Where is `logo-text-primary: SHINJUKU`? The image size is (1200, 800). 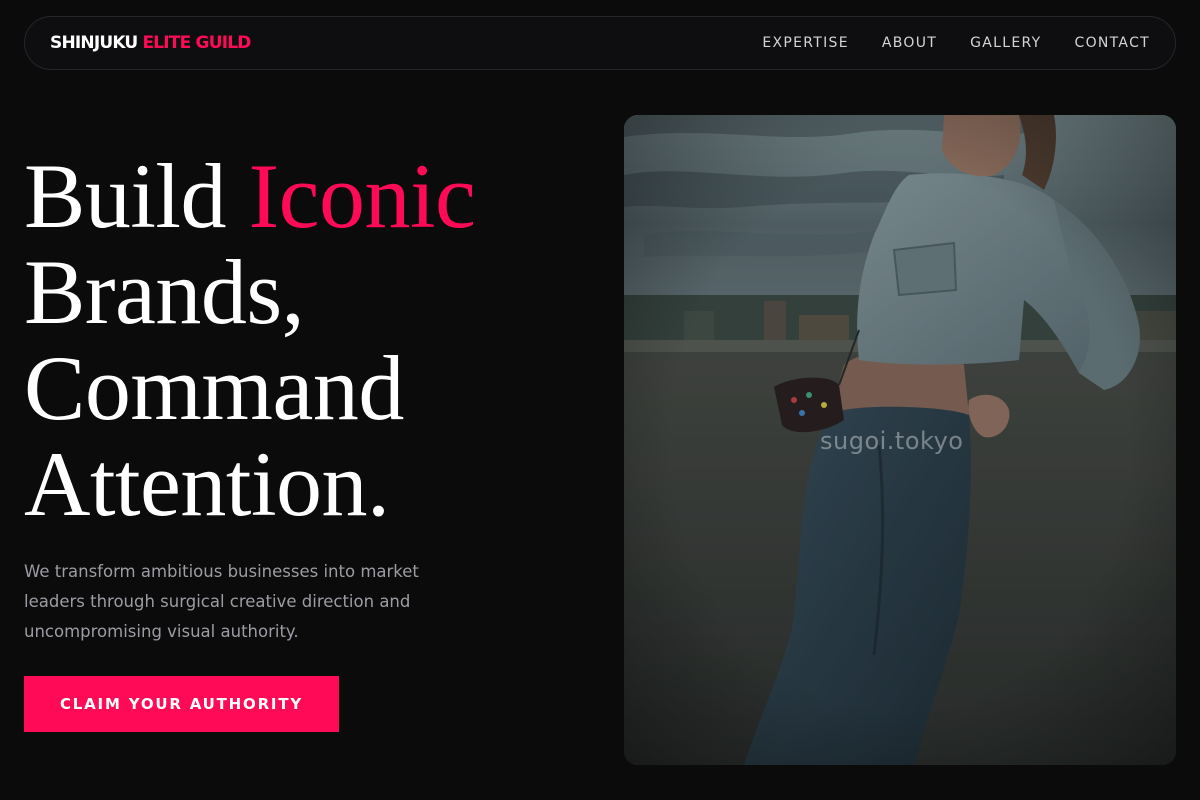 logo-text-primary: SHINJUKU is located at coordinates (94, 43).